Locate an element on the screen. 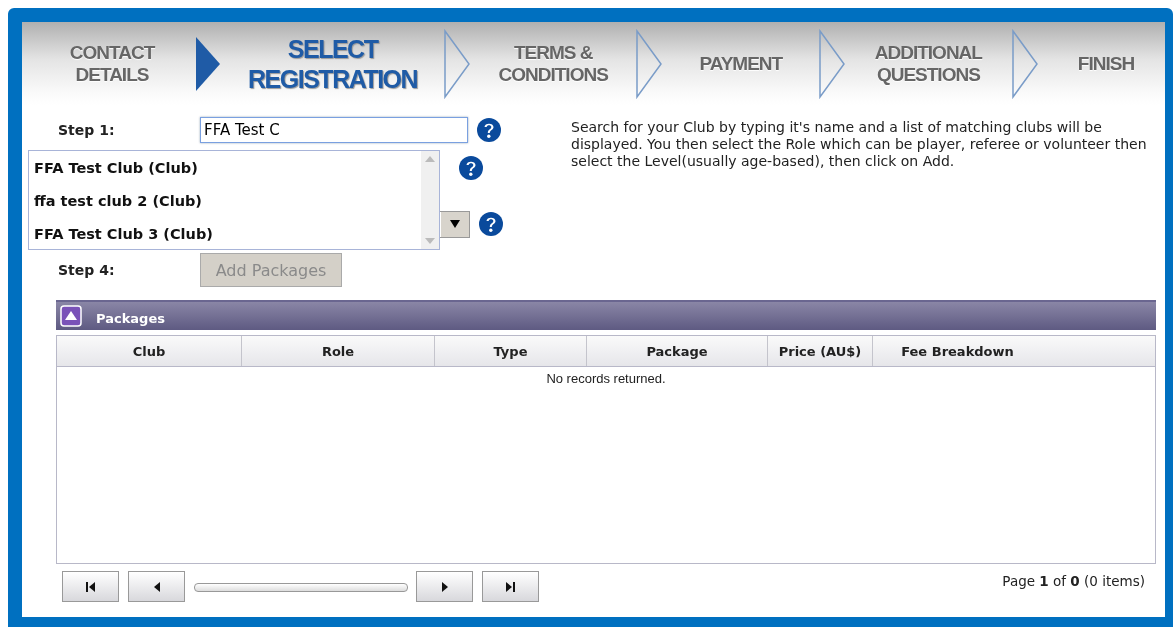  wizard-step: FINISH is located at coordinates (1105, 63).